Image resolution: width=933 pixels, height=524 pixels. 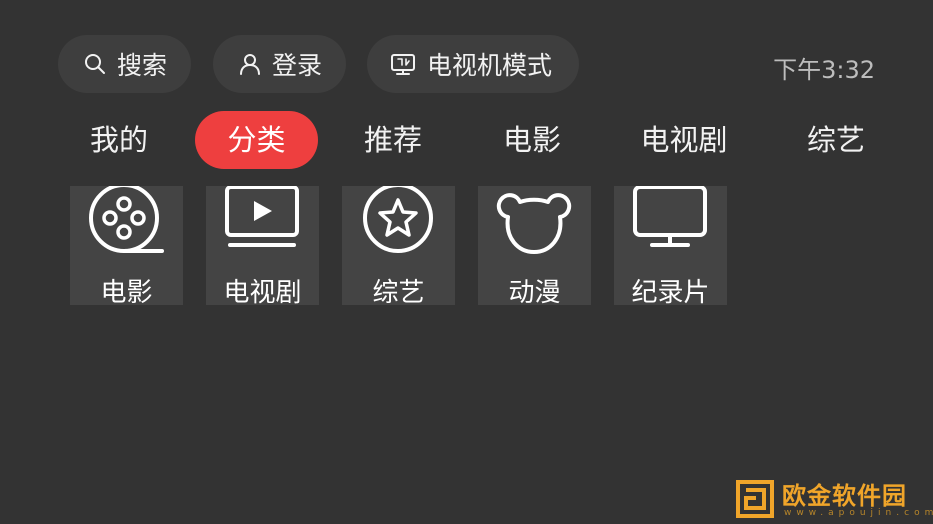 I want to click on watermark-title: 欧金软件园, so click(x=844, y=496).